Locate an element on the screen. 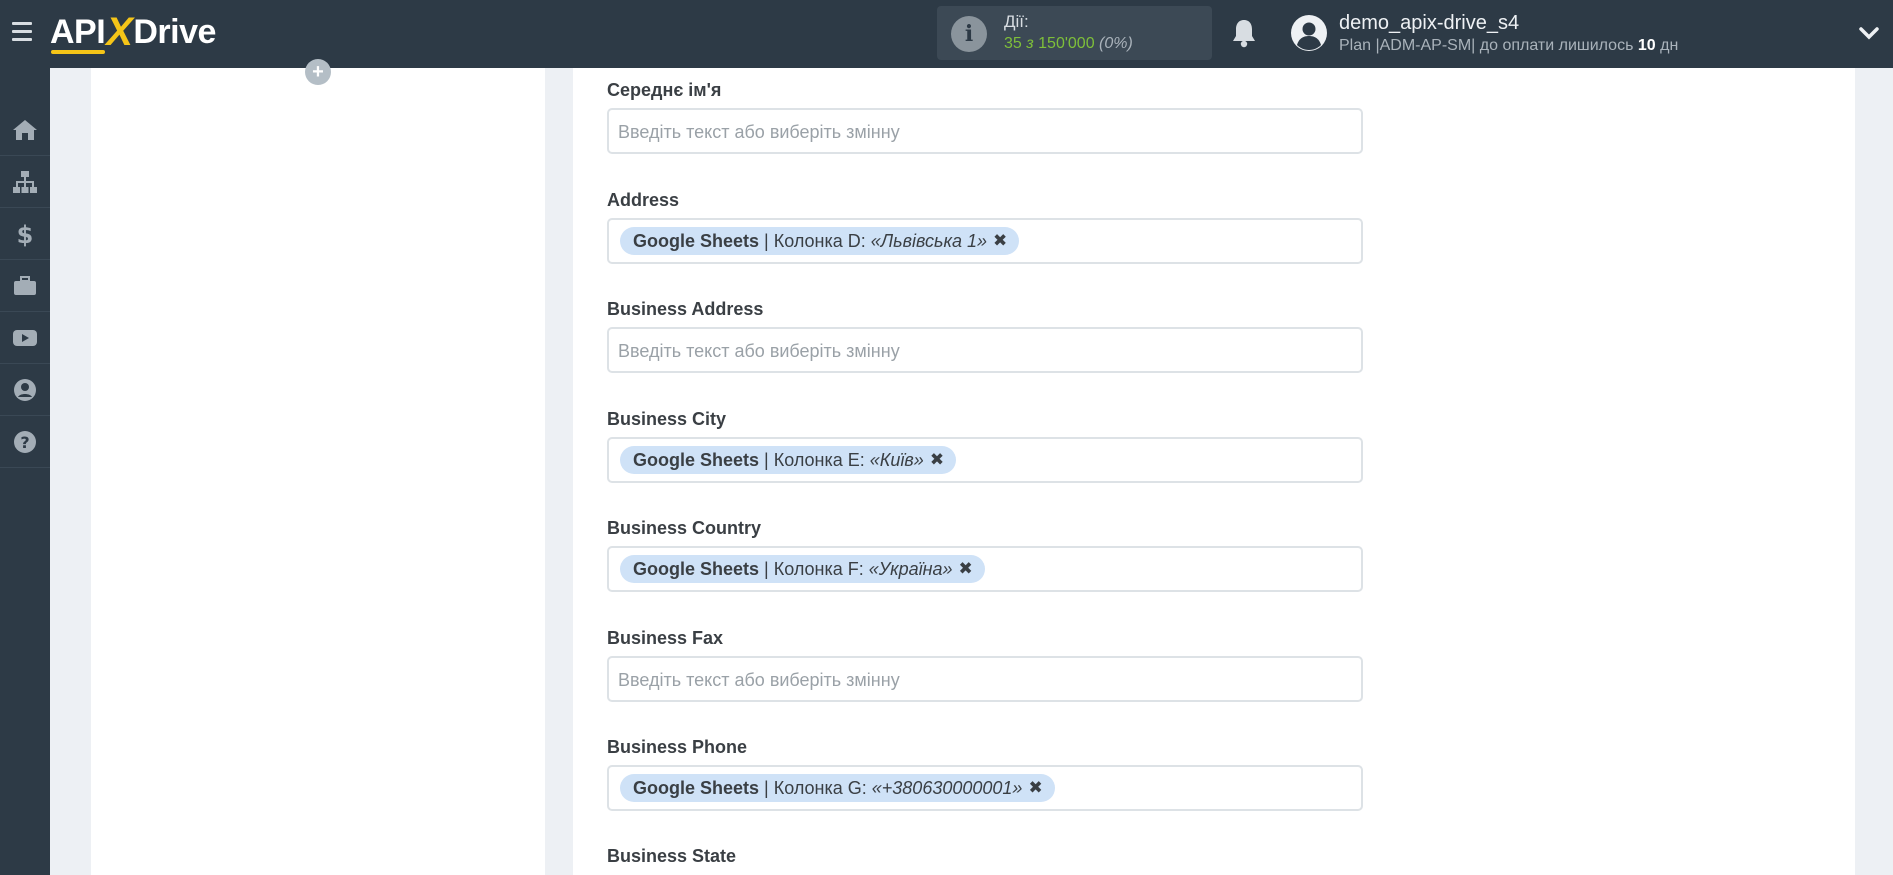 The height and width of the screenshot is (875, 1893). chevron-down-icon is located at coordinates (1869, 33).